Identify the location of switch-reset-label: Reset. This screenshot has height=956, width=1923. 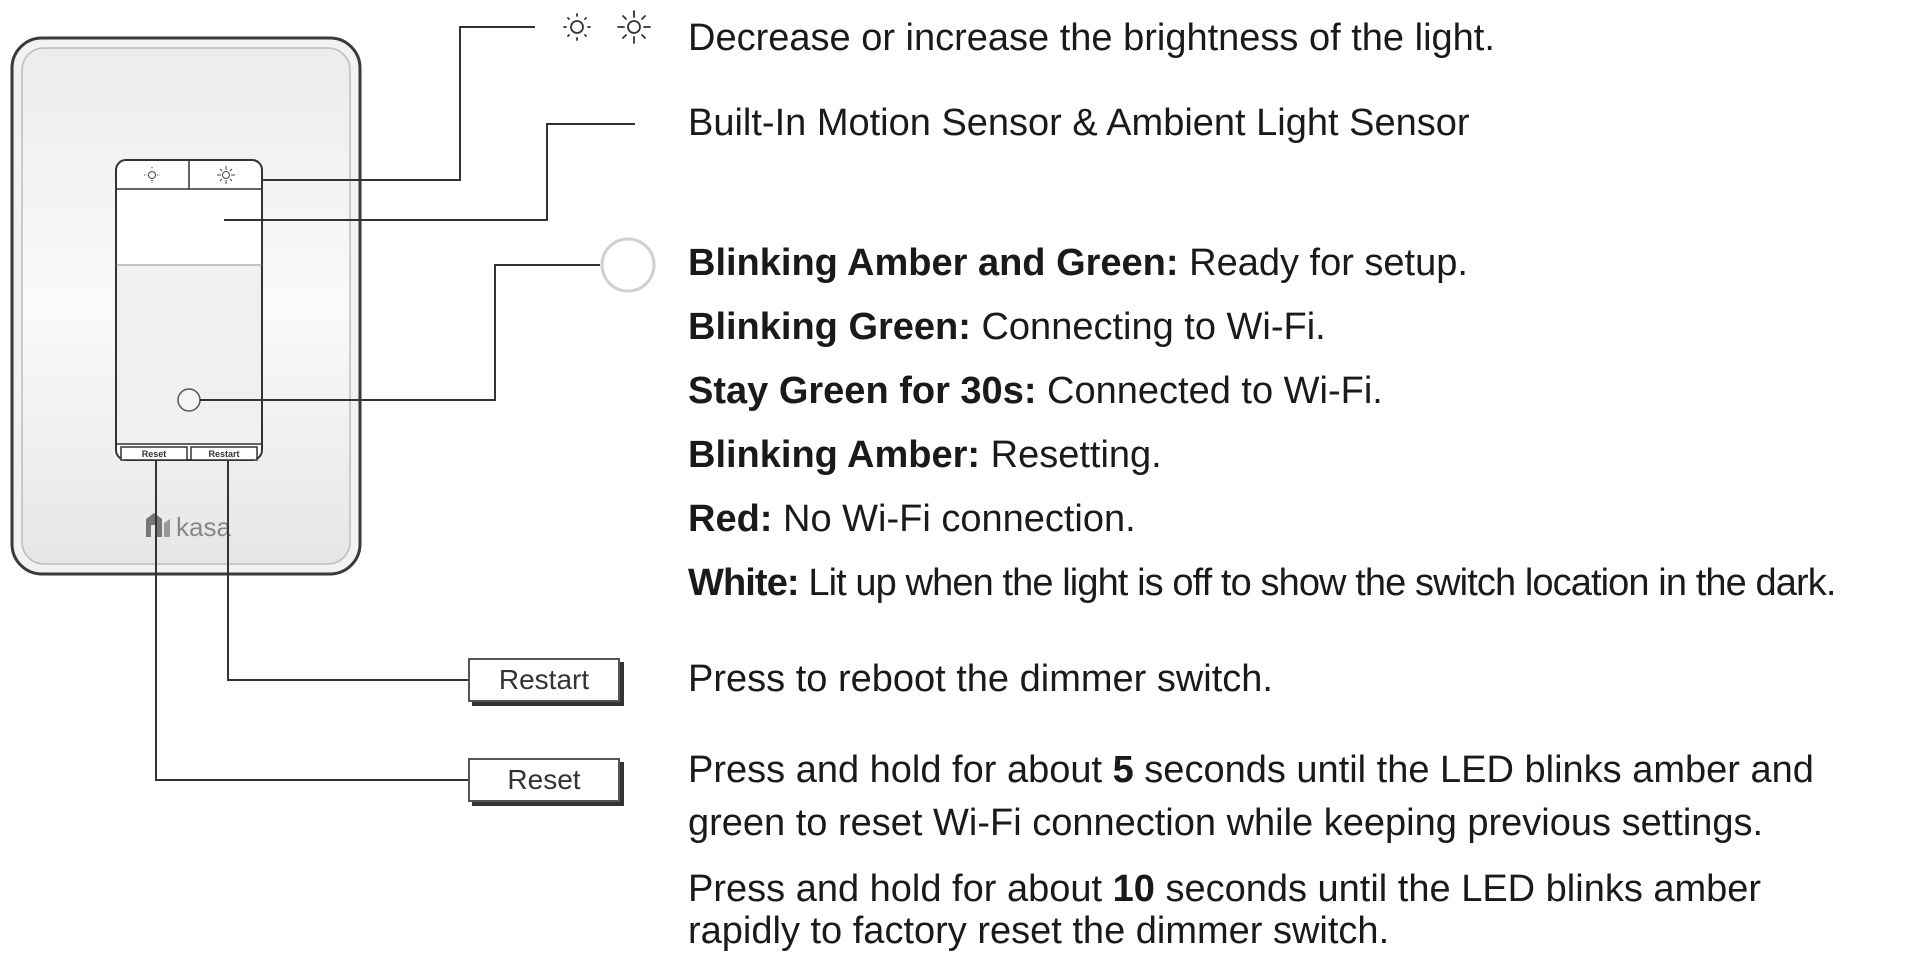
(154, 454).